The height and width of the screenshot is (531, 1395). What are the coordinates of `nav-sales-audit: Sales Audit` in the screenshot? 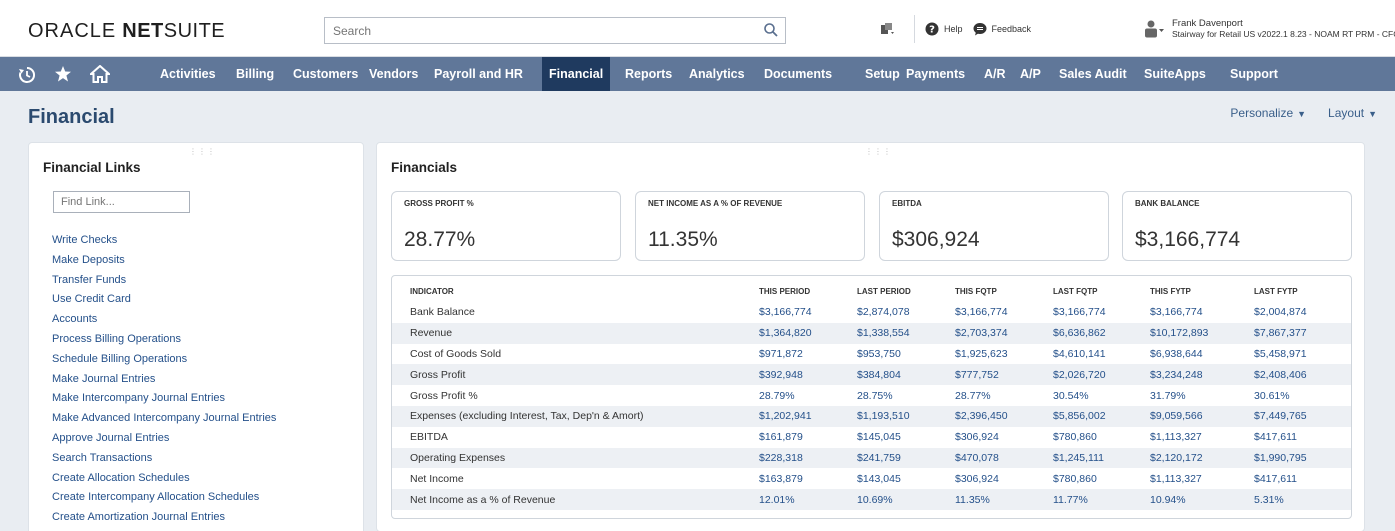 It's located at (1093, 74).